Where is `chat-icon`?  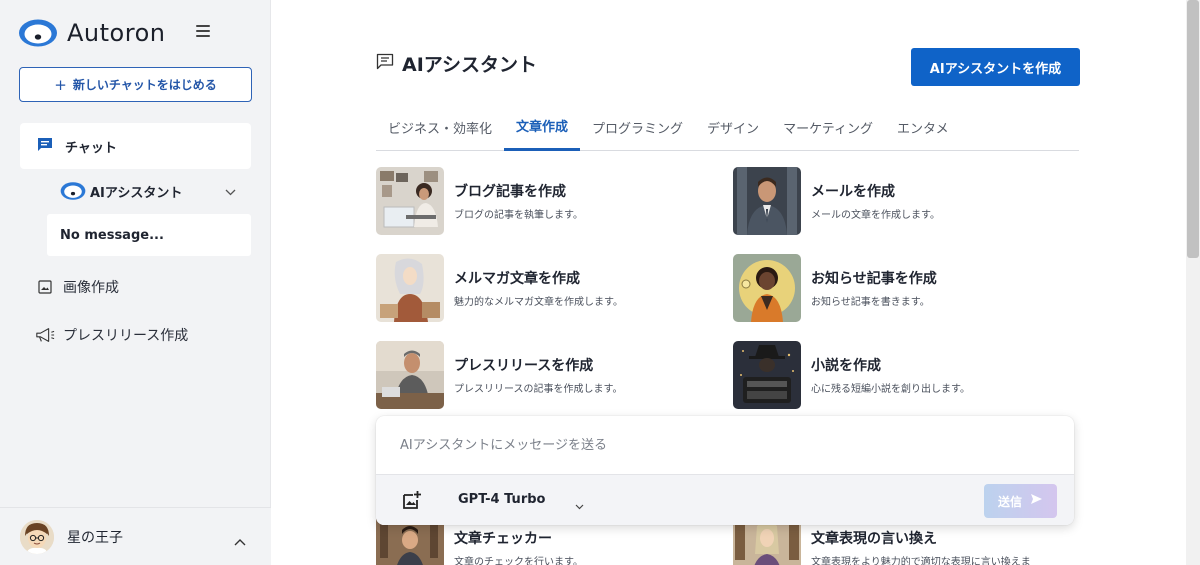 chat-icon is located at coordinates (45, 146).